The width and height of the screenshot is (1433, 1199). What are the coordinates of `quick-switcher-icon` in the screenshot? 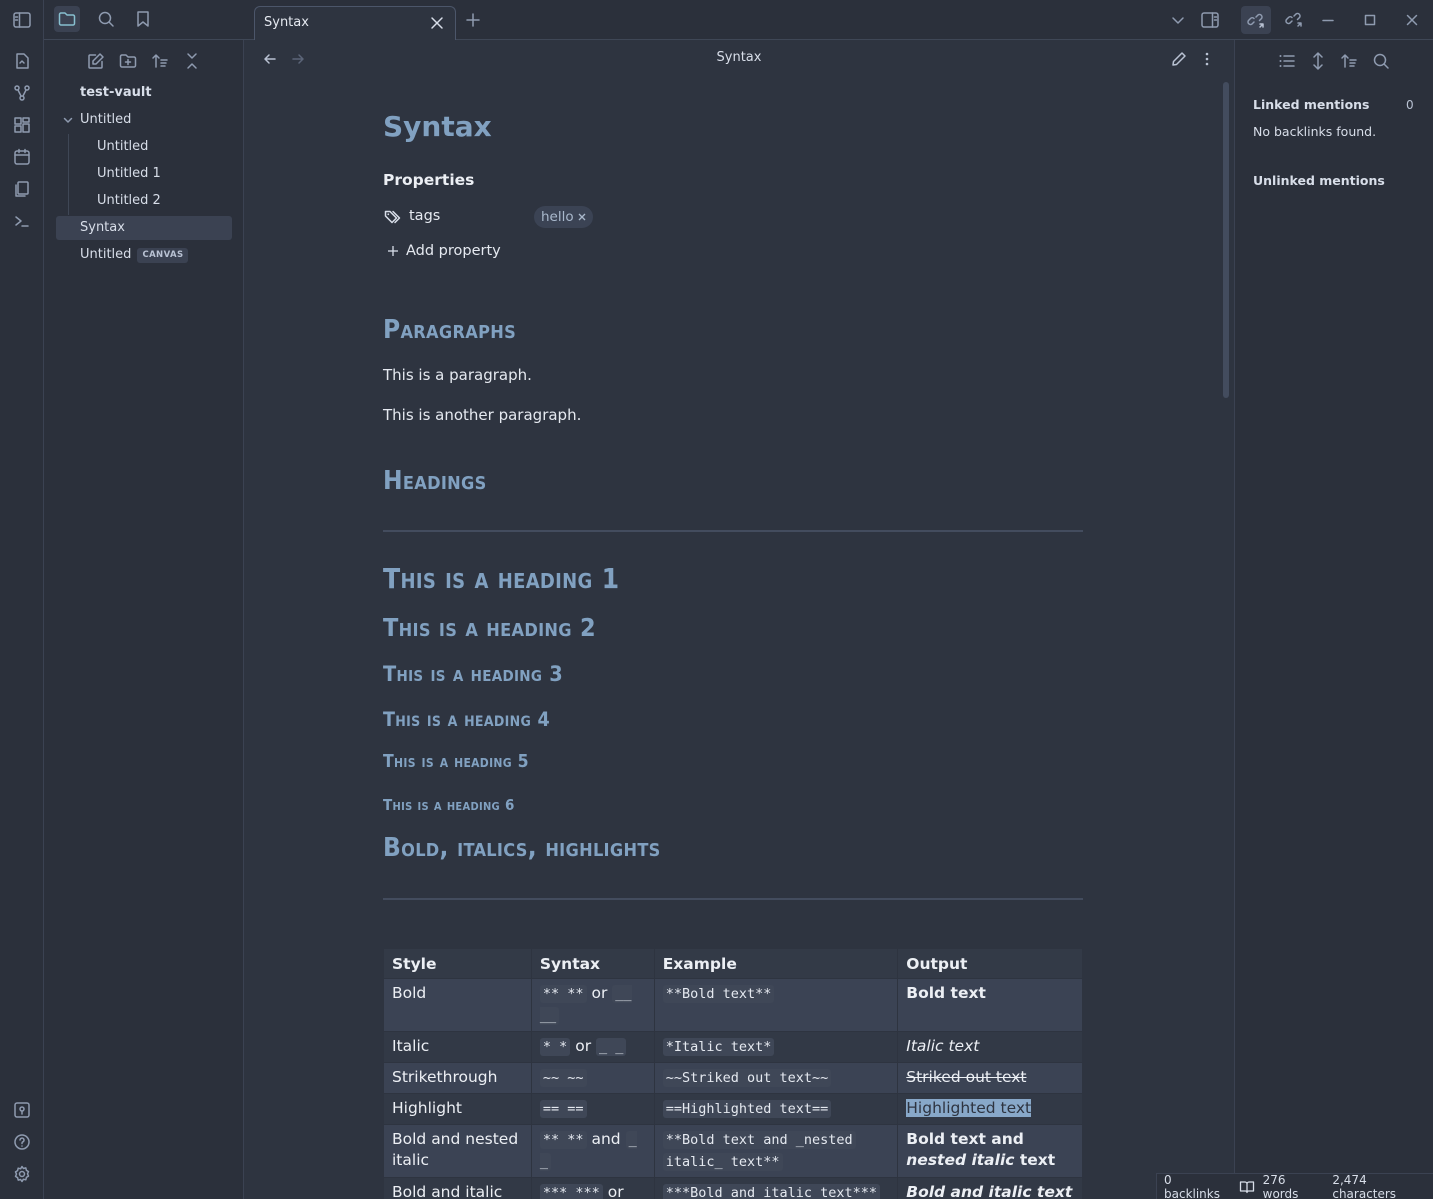 It's located at (22, 61).